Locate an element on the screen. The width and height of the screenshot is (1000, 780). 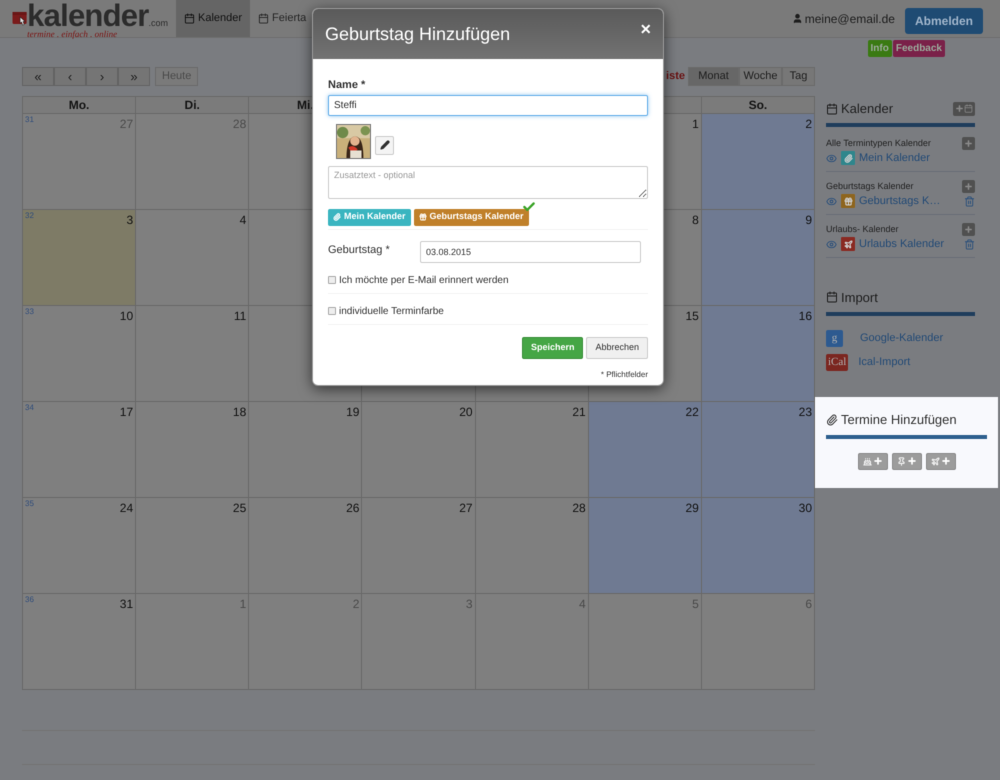
navigation-button: › is located at coordinates (102, 76).